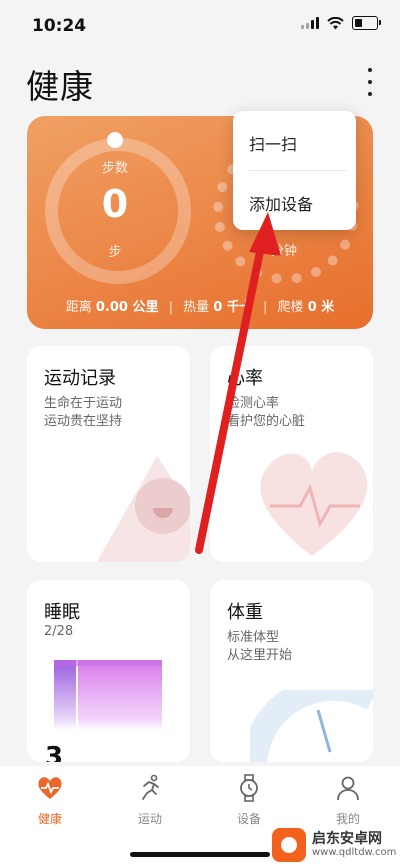  Describe the element at coordinates (114, 168) in the screenshot. I see `steps-label: 步数` at that location.